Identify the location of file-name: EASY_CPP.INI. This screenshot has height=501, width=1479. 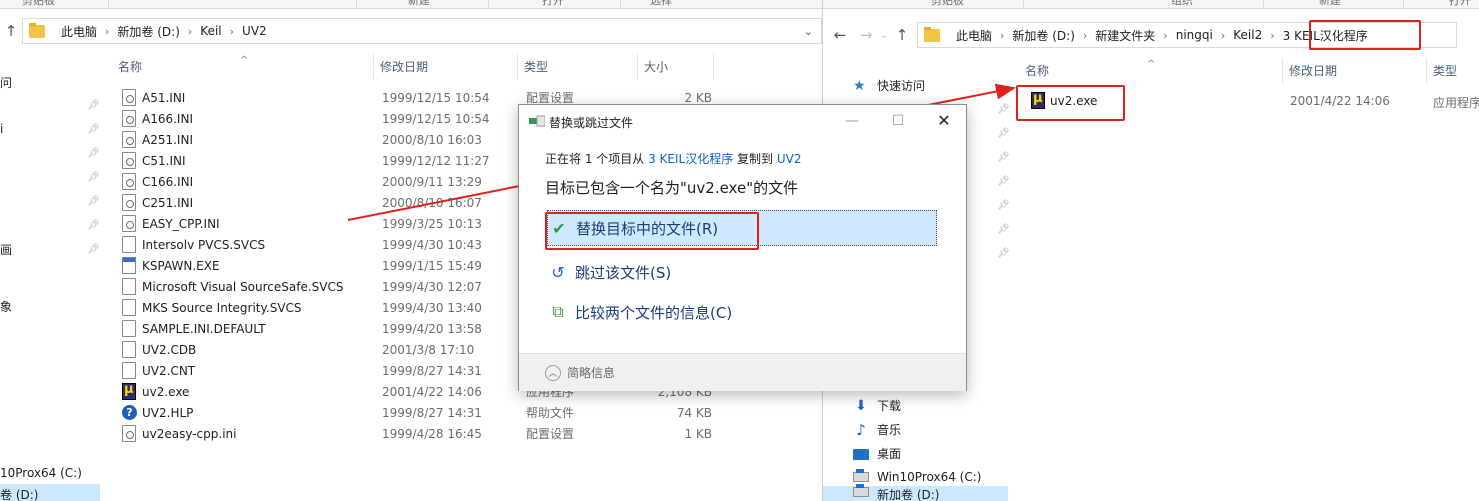
(181, 223).